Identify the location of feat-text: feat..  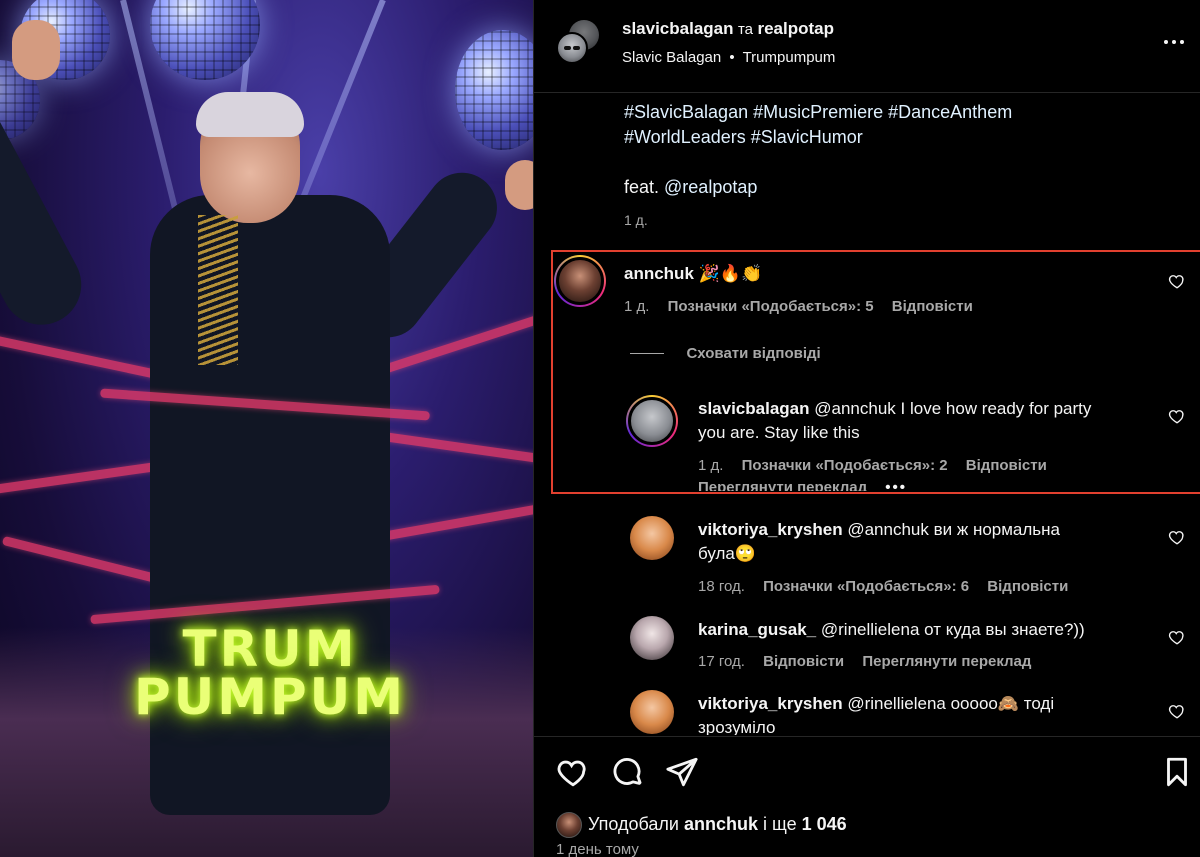
(644, 187).